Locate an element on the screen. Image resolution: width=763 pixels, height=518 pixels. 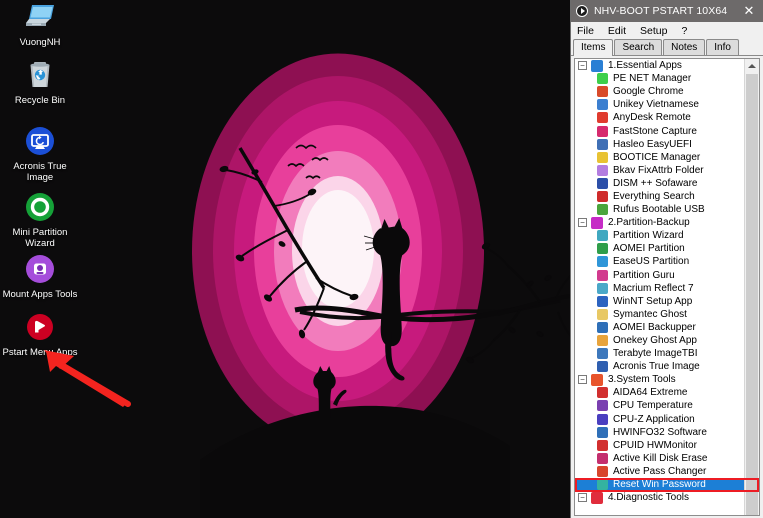
tree-item-row: Active Pass Changer is located at coordinates (660, 471).